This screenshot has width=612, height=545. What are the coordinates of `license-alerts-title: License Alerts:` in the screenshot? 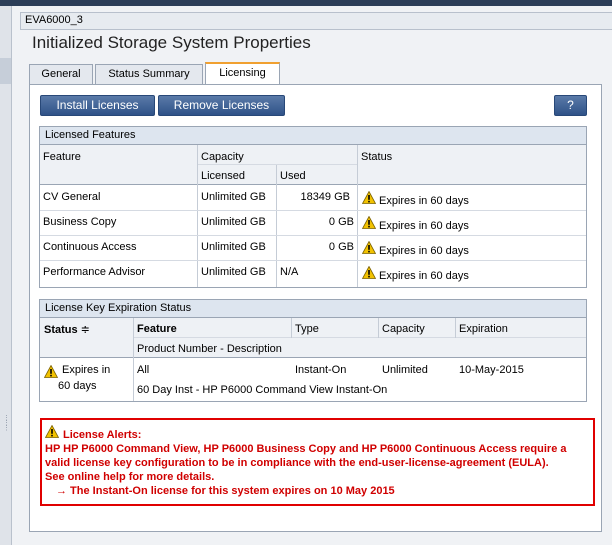 It's located at (102, 435).